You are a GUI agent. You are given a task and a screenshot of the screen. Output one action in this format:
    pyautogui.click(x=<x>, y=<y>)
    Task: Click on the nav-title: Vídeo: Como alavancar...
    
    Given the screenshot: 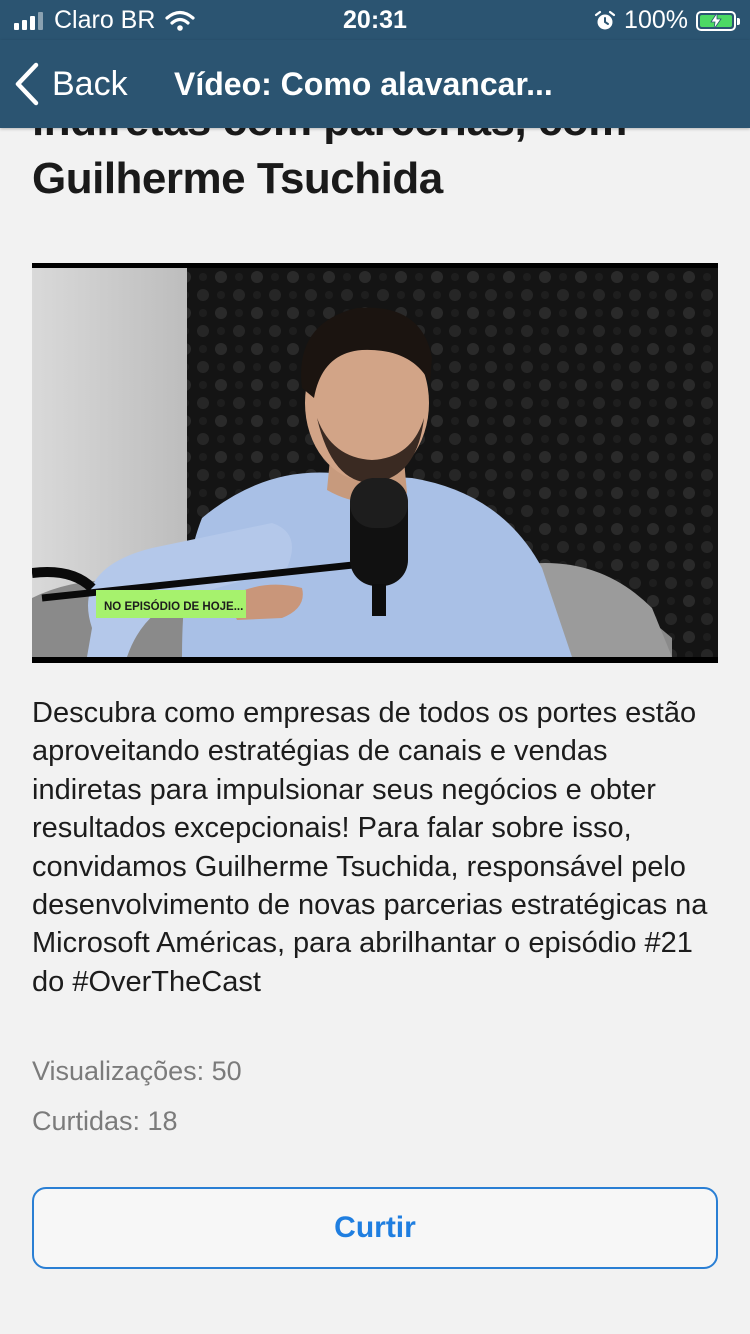 What is the action you would take?
    pyautogui.click(x=363, y=84)
    